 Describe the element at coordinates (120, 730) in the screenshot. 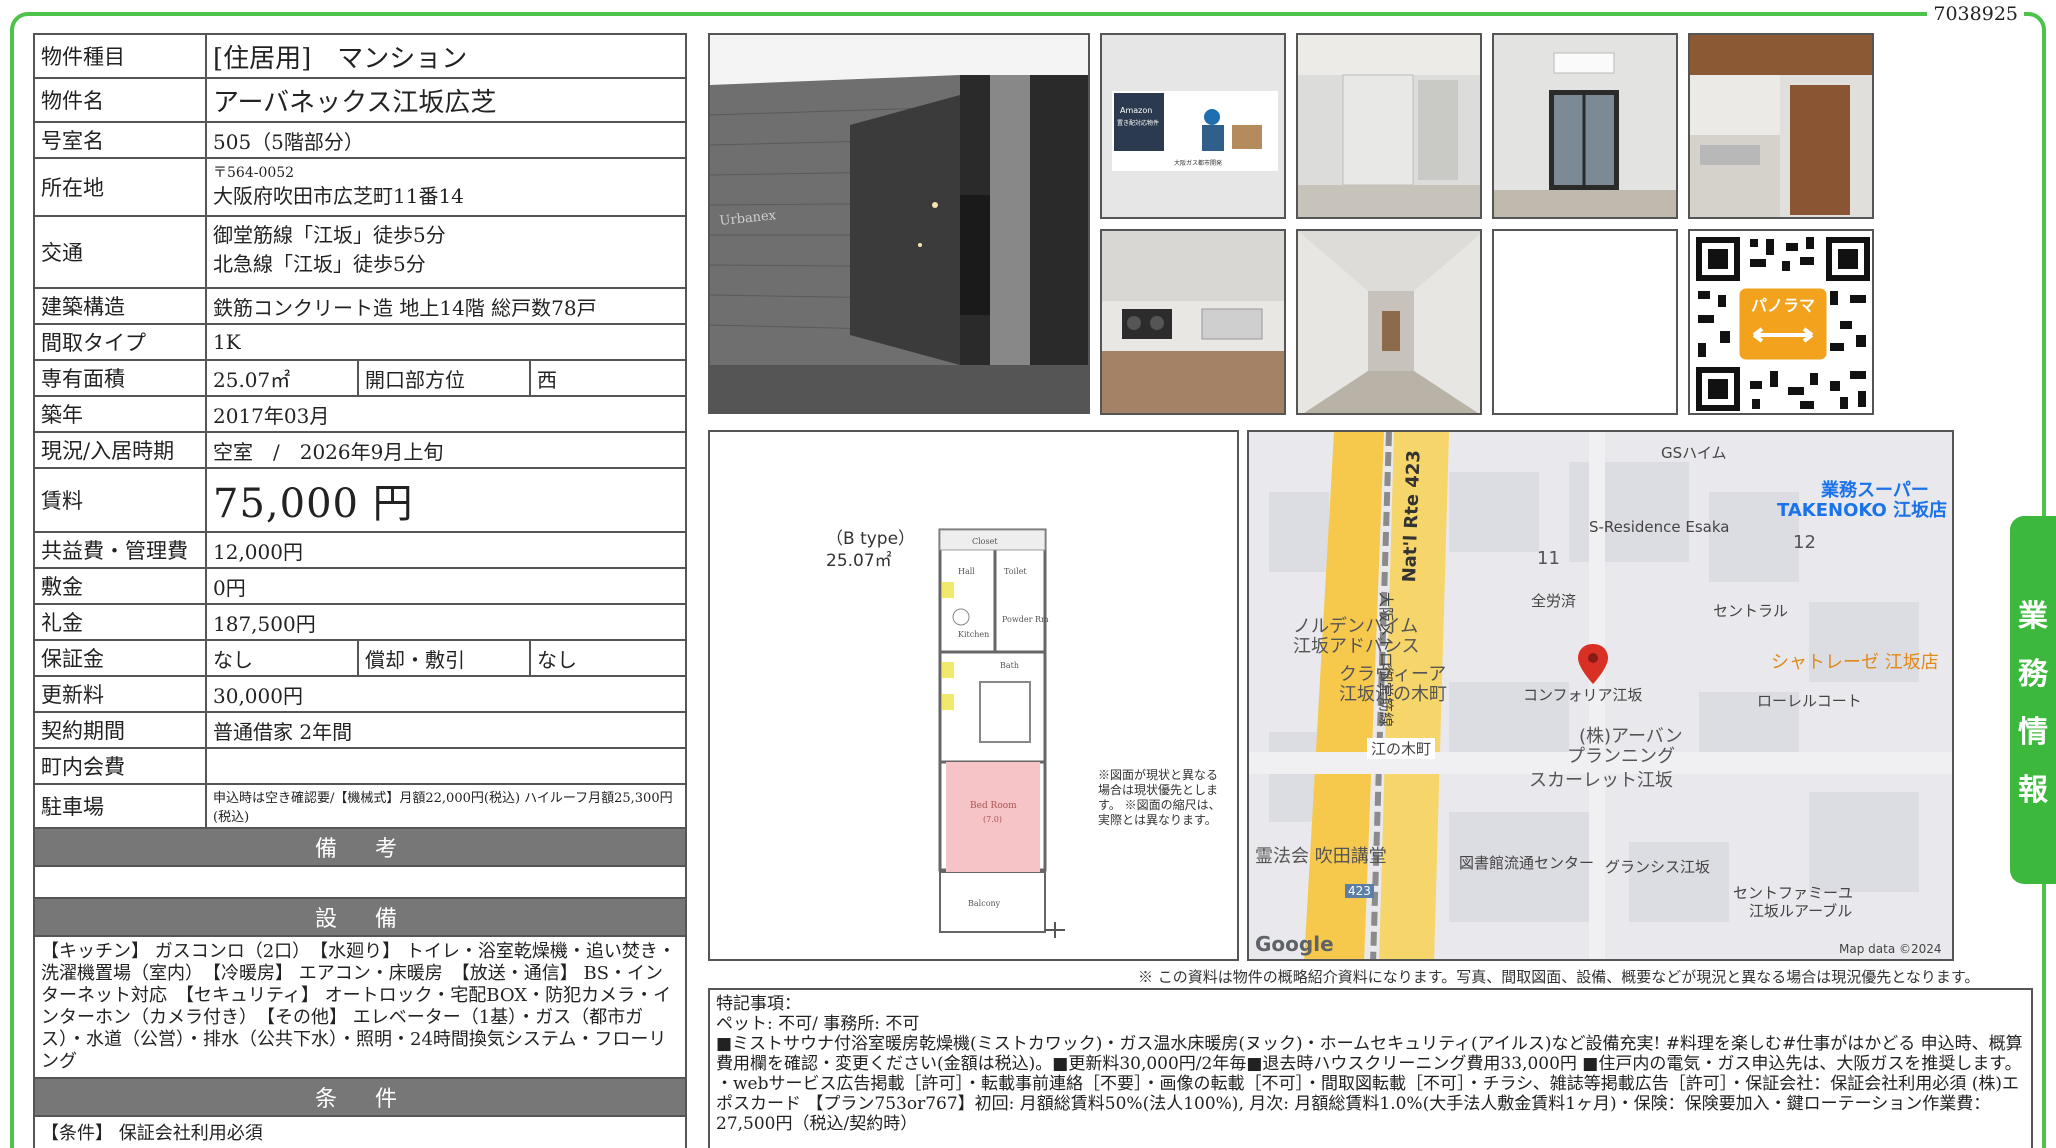

I see `label-contract: 契約期間` at that location.